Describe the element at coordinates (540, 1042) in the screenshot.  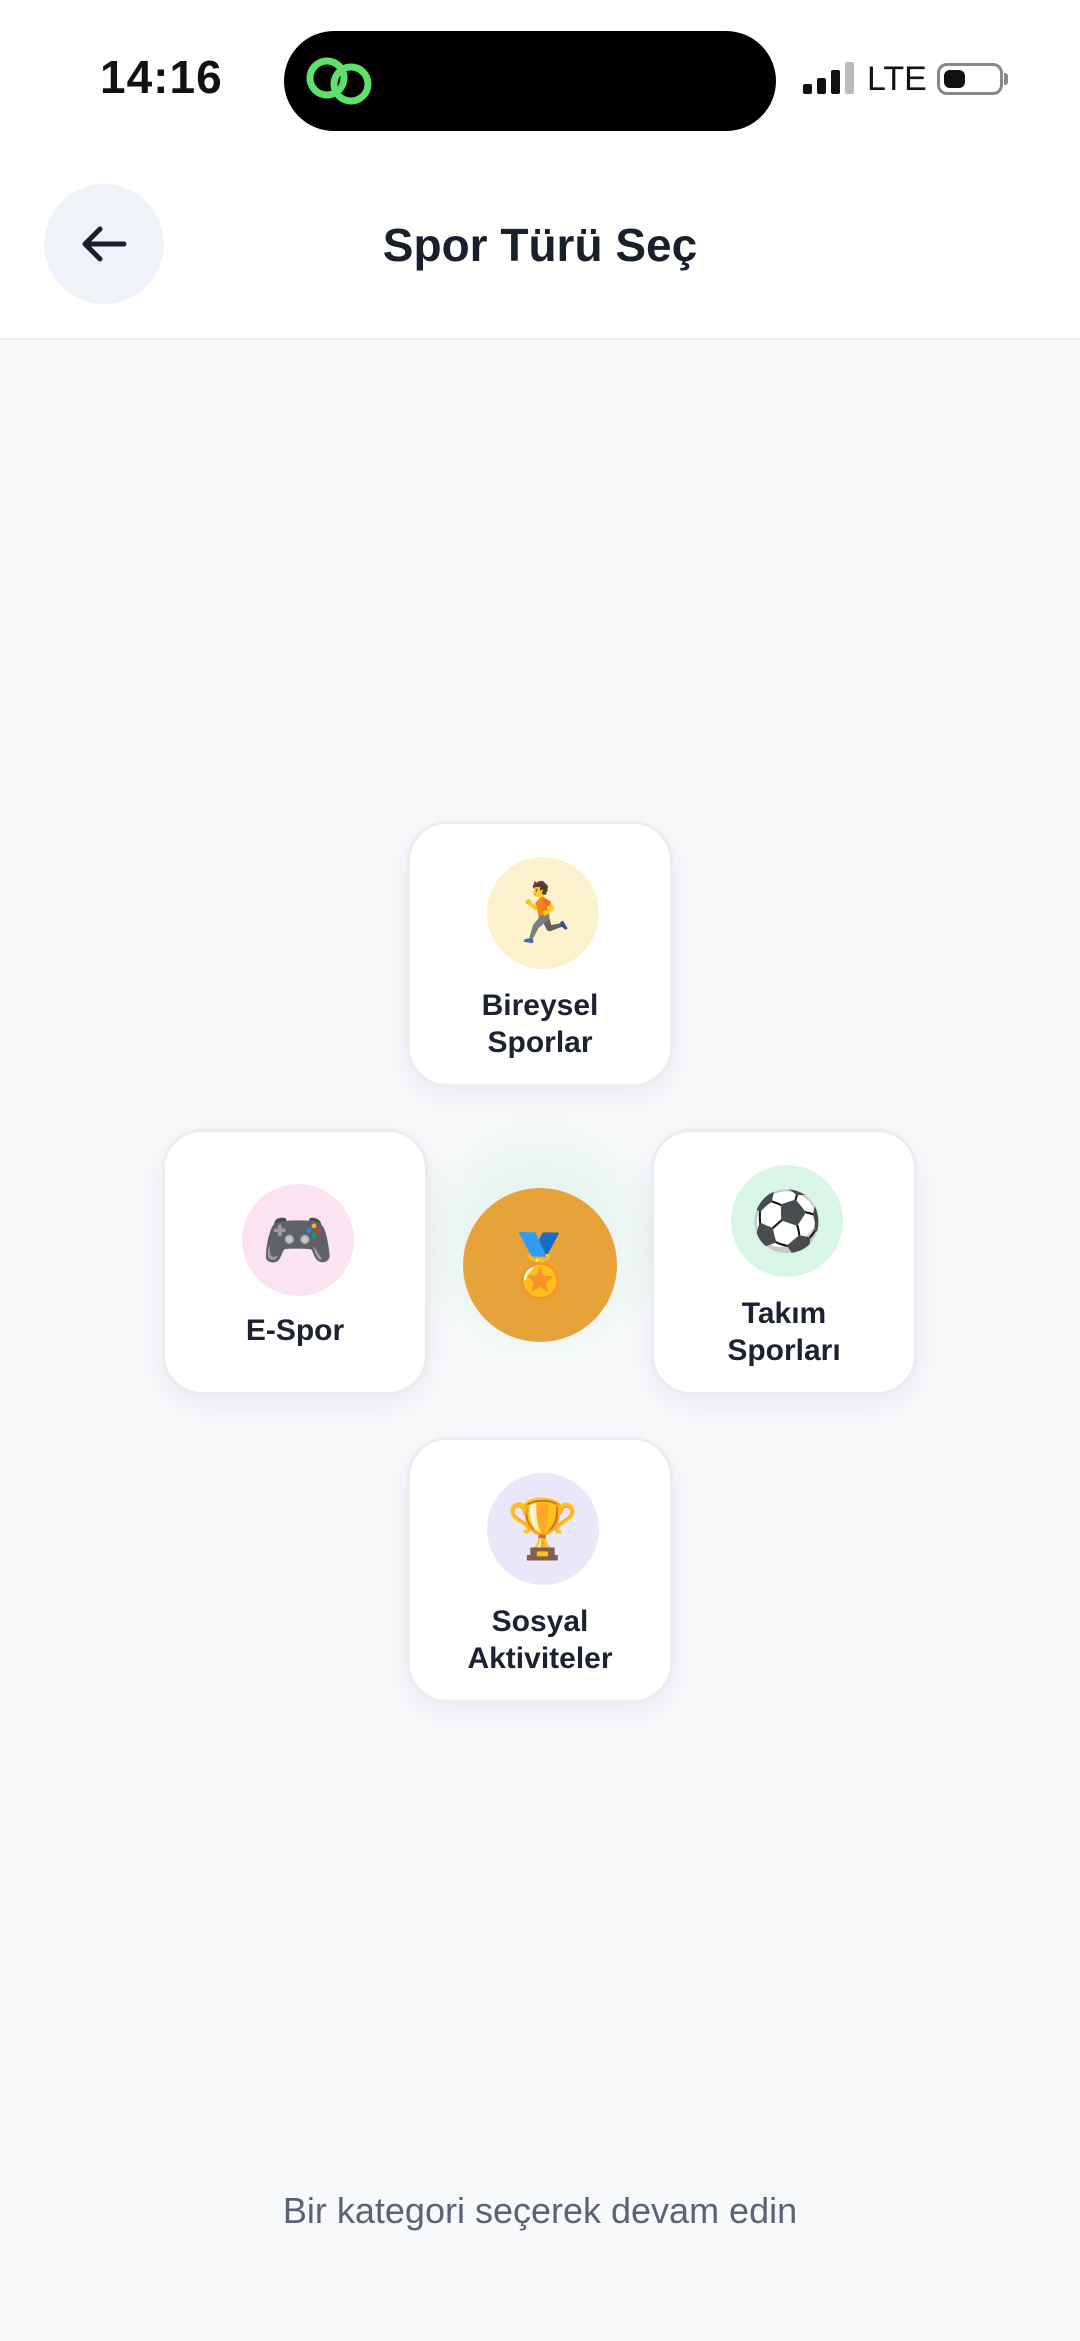
I see `category-label-line2: Sporlar` at that location.